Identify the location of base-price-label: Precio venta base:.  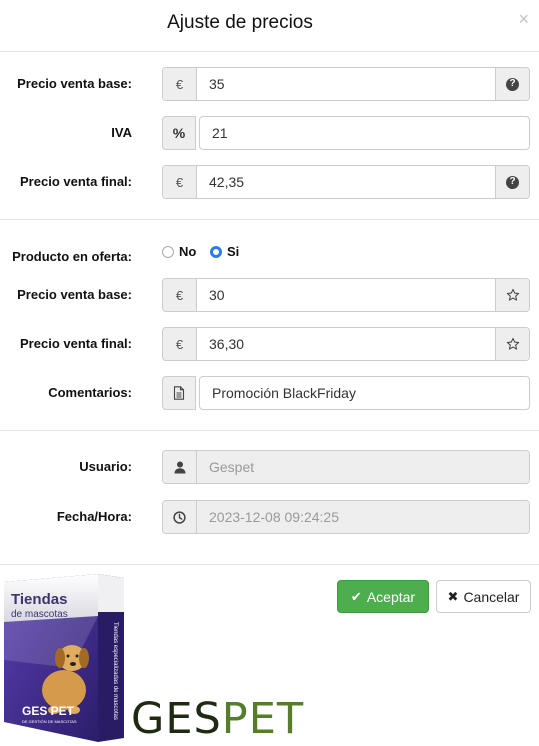
(74, 83).